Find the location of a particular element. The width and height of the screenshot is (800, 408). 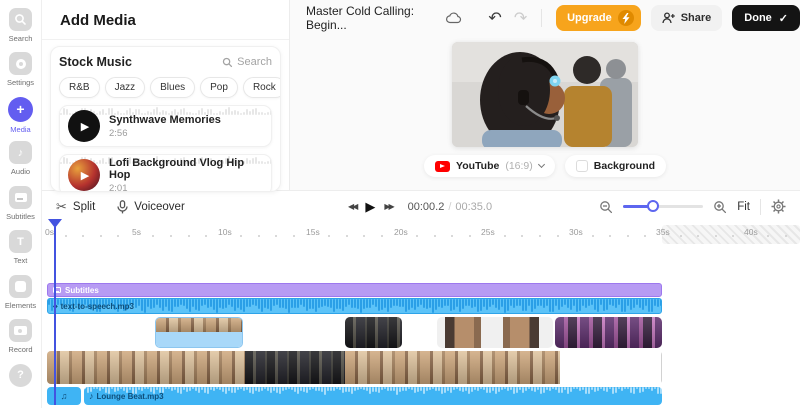

stock-music-search: Search is located at coordinates (247, 62).